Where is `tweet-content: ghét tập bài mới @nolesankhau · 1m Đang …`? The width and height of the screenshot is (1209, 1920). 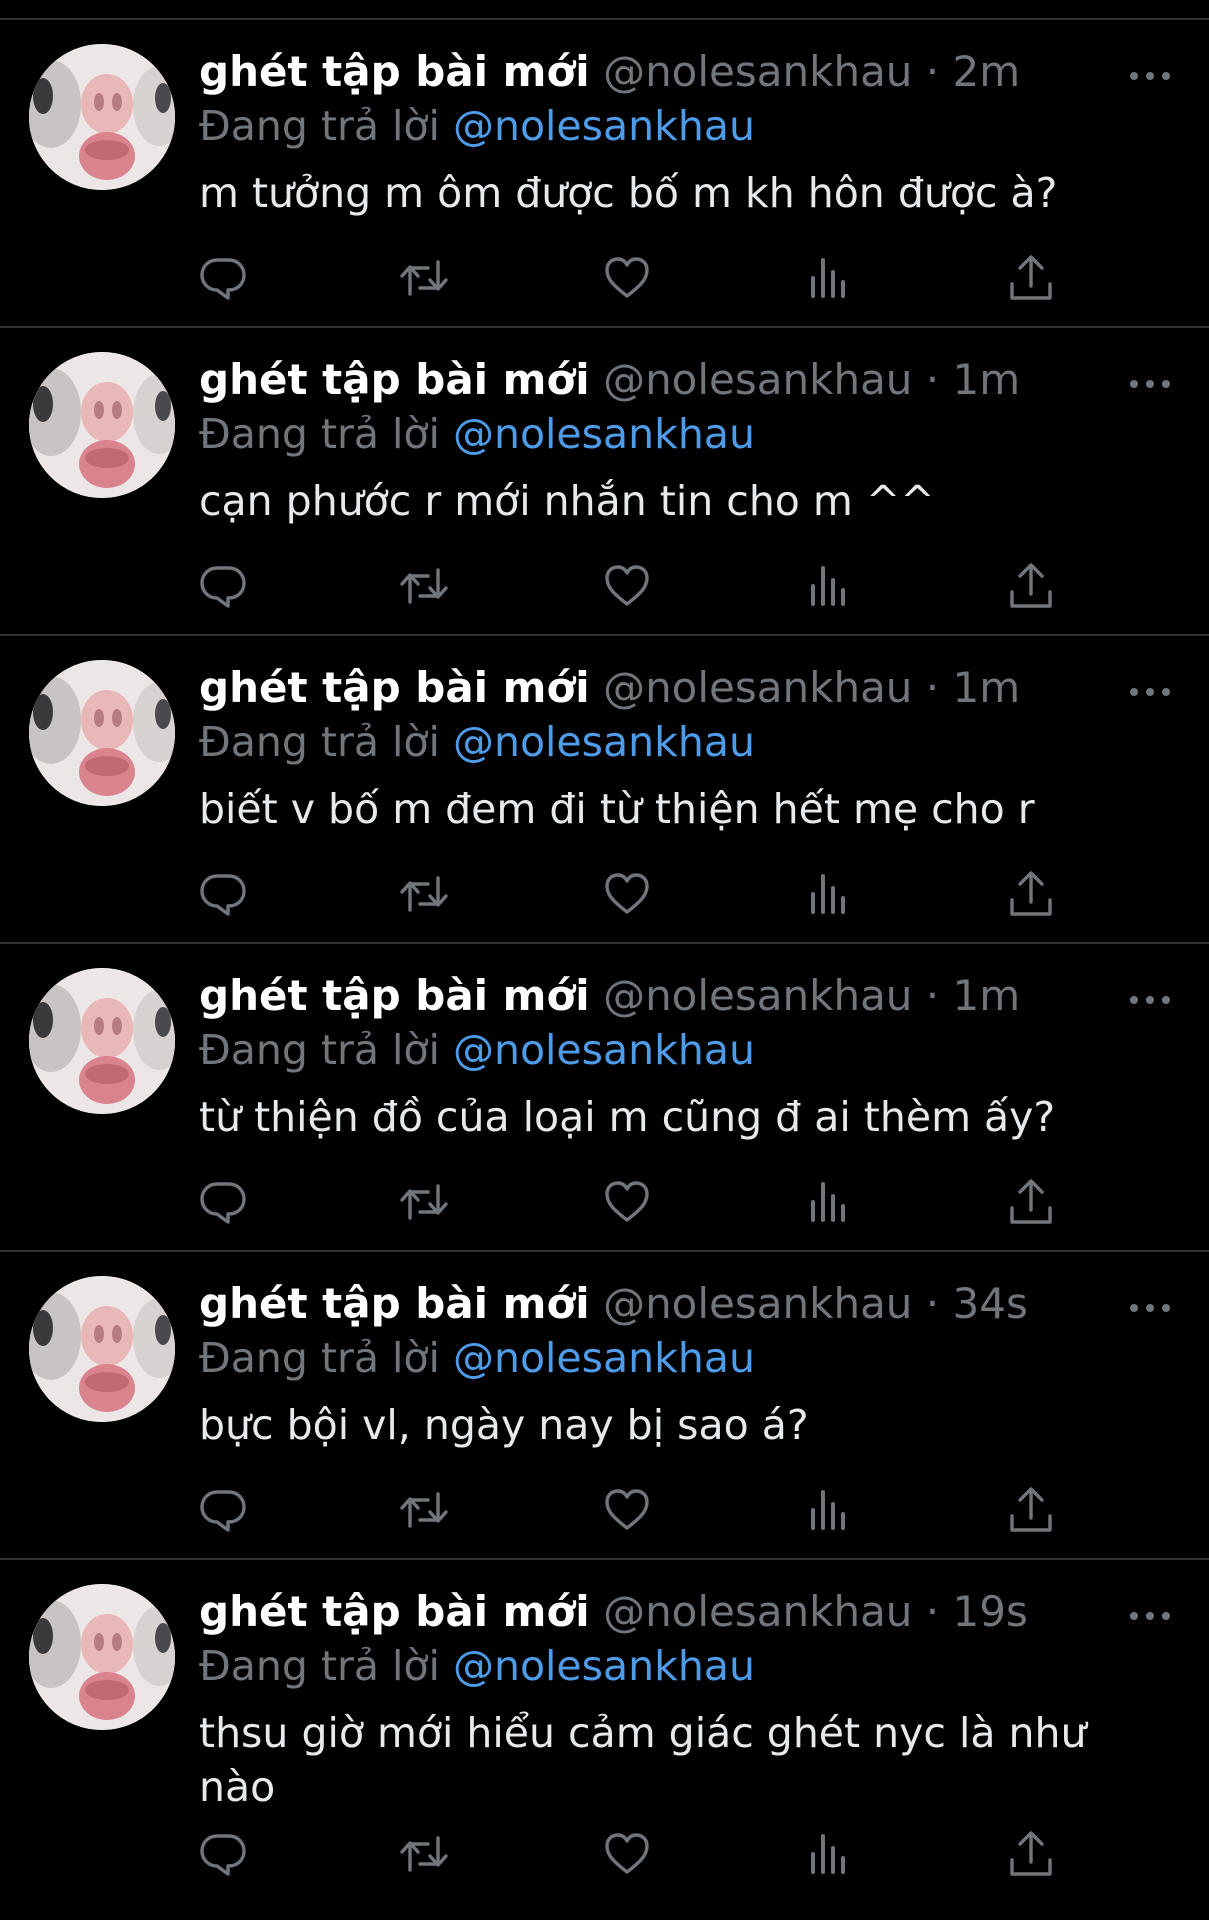 tweet-content: ghét tập bài mới @nolesankhau · 1m Đang … is located at coordinates (649, 748).